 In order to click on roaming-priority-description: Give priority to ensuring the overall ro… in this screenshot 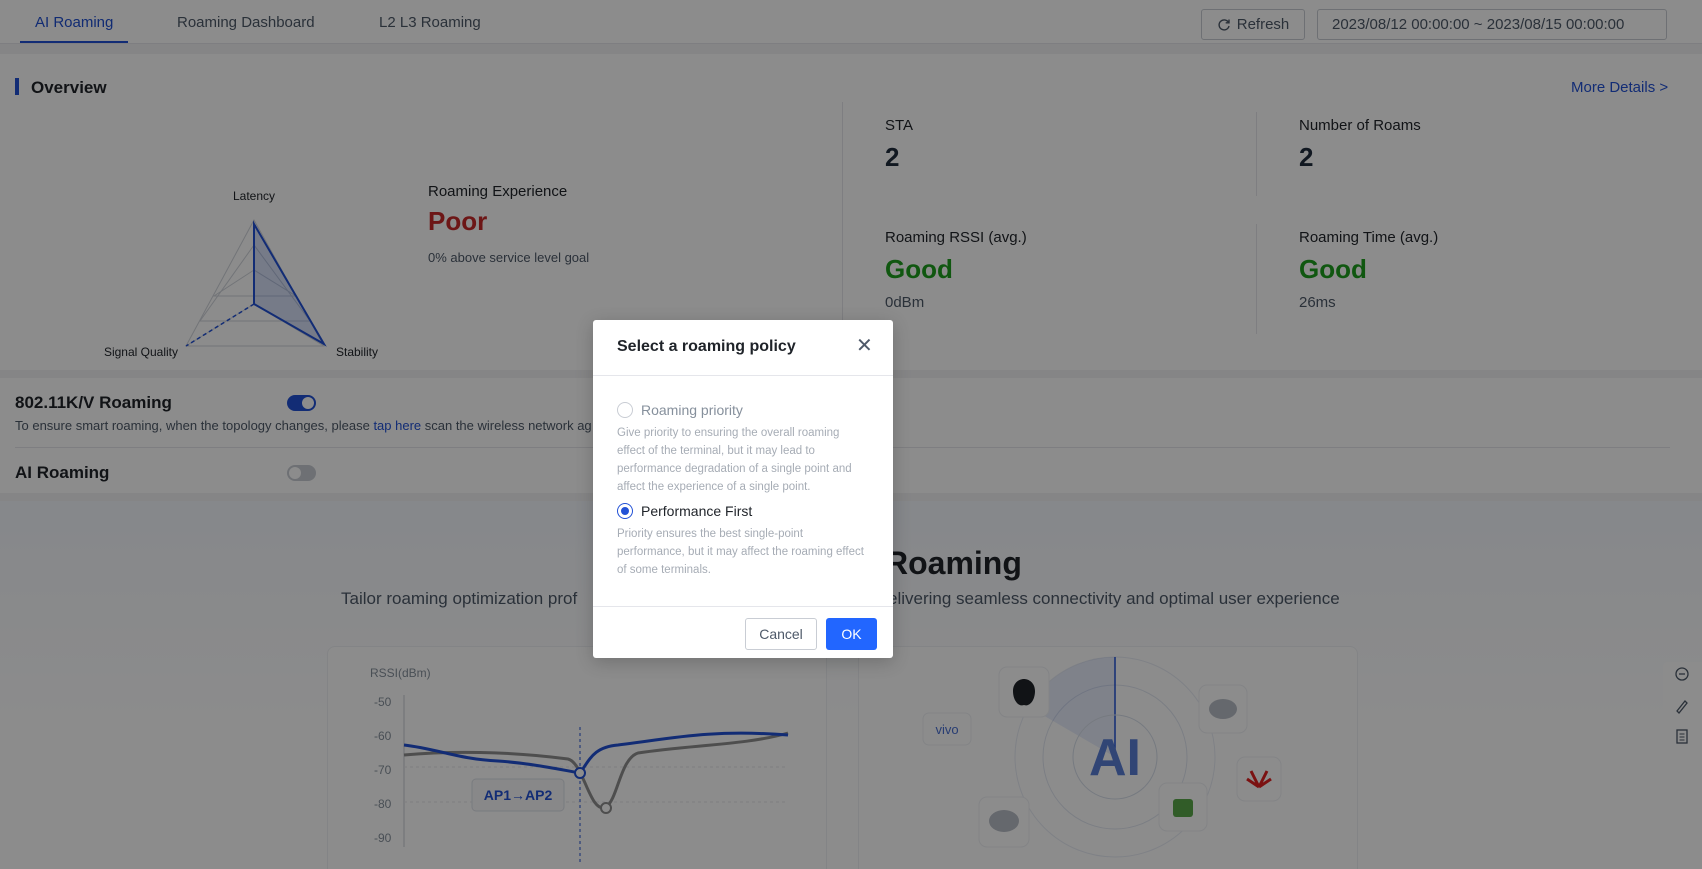, I will do `click(734, 460)`.